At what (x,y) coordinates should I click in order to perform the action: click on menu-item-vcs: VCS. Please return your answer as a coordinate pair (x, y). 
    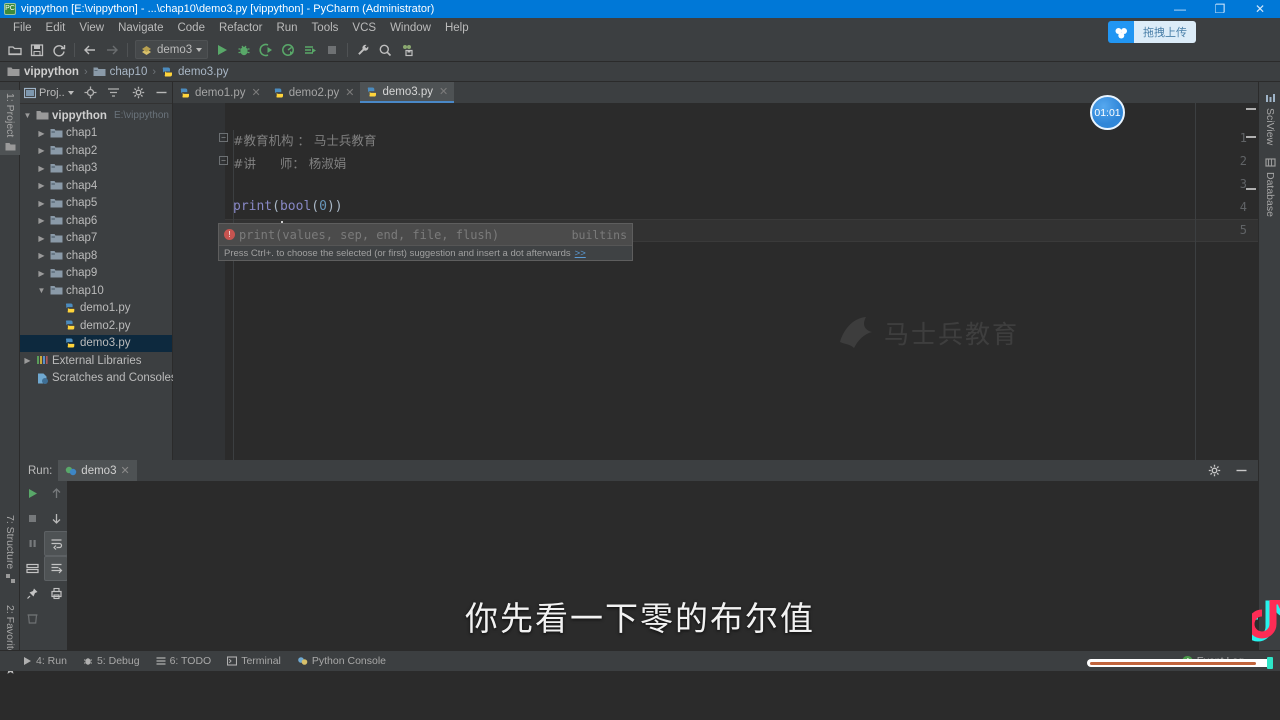
    Looking at the image, I should click on (364, 28).